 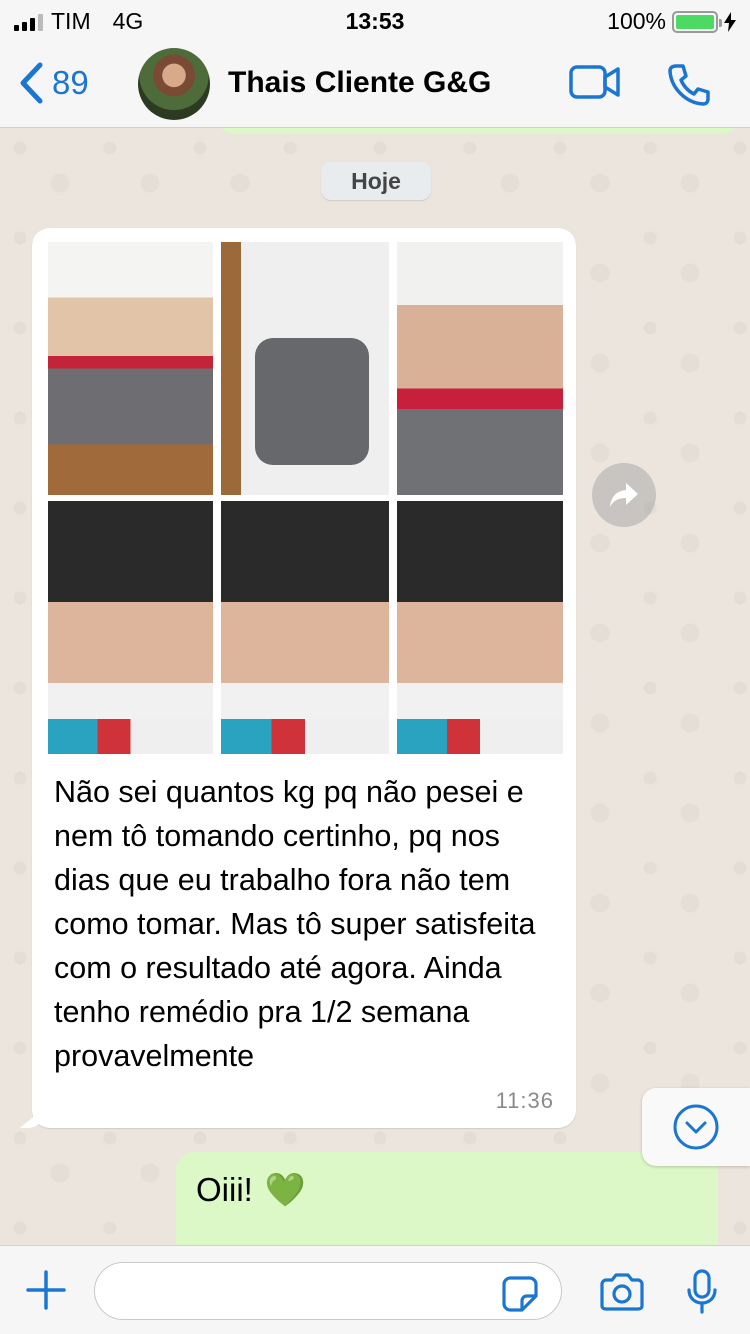 I want to click on chevron-down-circle-icon, so click(x=696, y=1127).